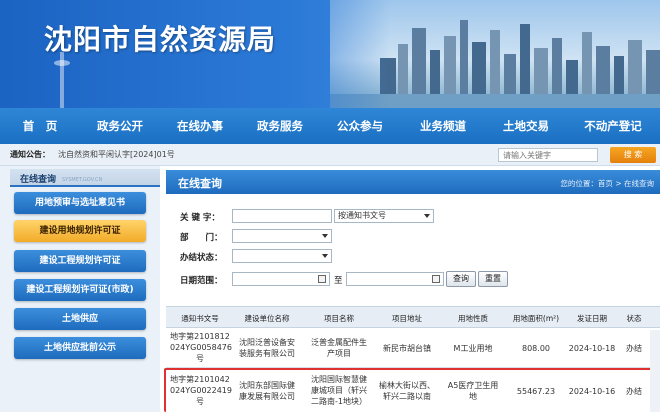 This screenshot has height=412, width=660. Describe the element at coordinates (536, 318) in the screenshot. I see `col-area: 用地面积(m²)` at that location.